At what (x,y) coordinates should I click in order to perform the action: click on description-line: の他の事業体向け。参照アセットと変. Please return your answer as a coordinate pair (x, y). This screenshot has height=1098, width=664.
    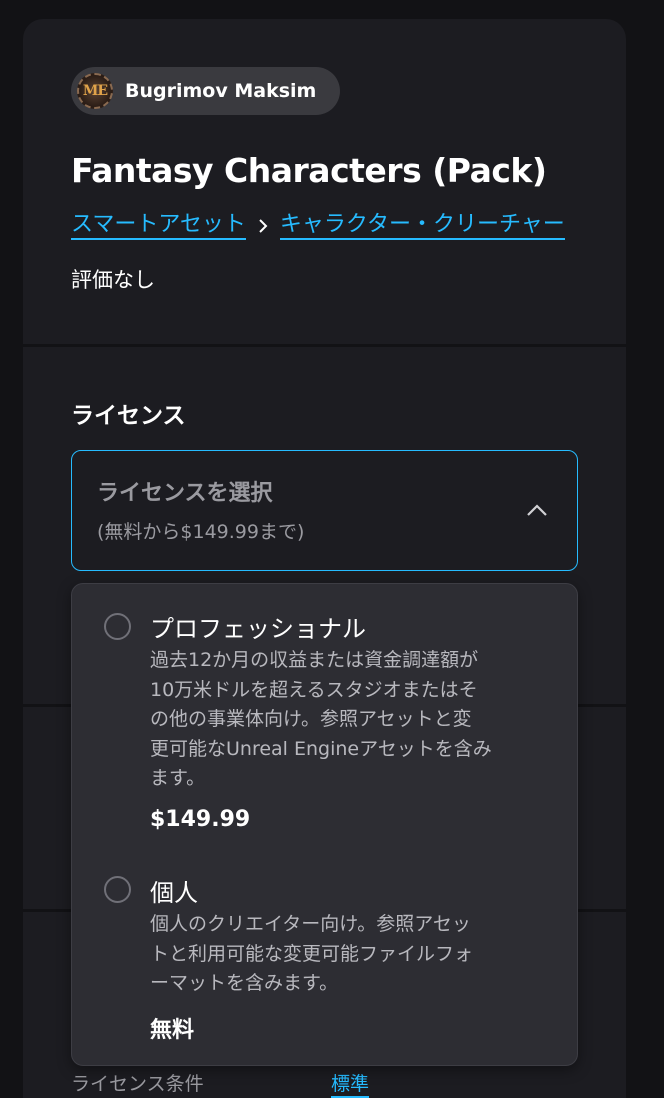
    Looking at the image, I should click on (311, 719).